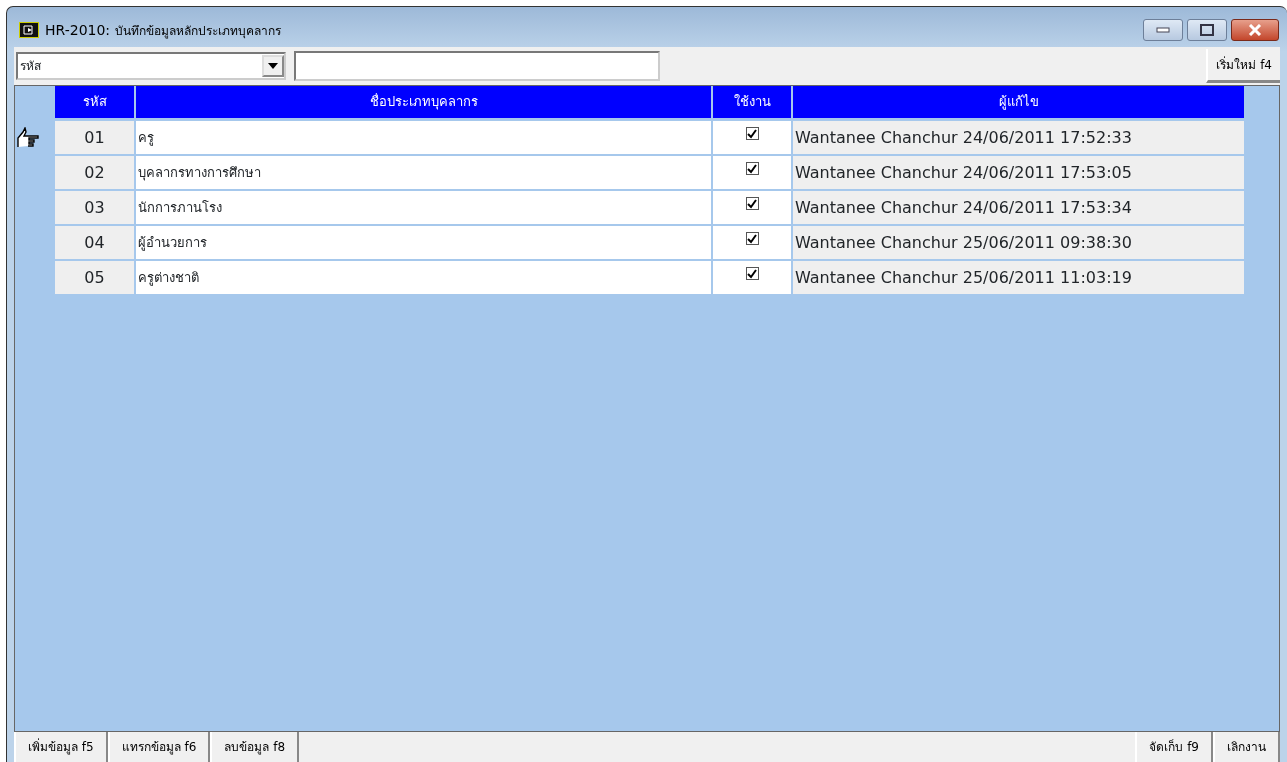 The height and width of the screenshot is (762, 1287). Describe the element at coordinates (29, 30) in the screenshot. I see `app-icon` at that location.